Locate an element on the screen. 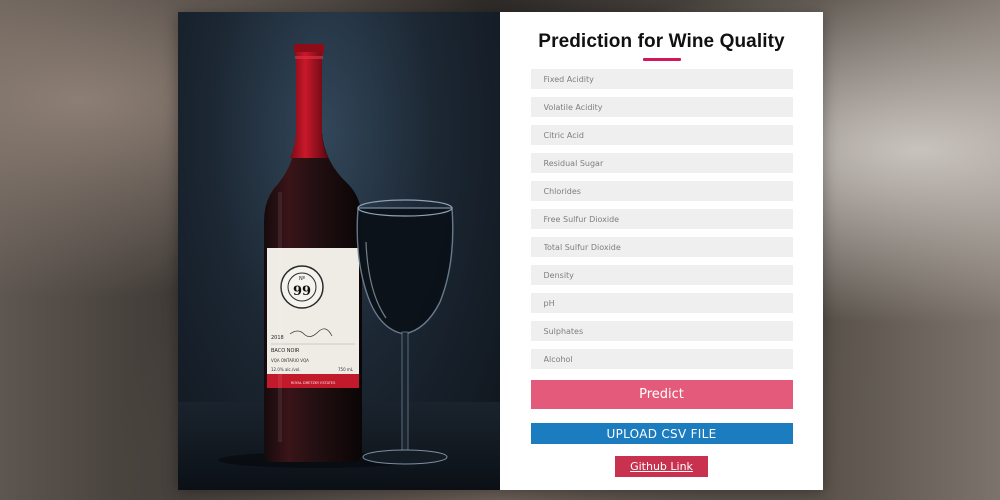 This screenshot has width=1000, height=500. alcohol-input is located at coordinates (661, 359).